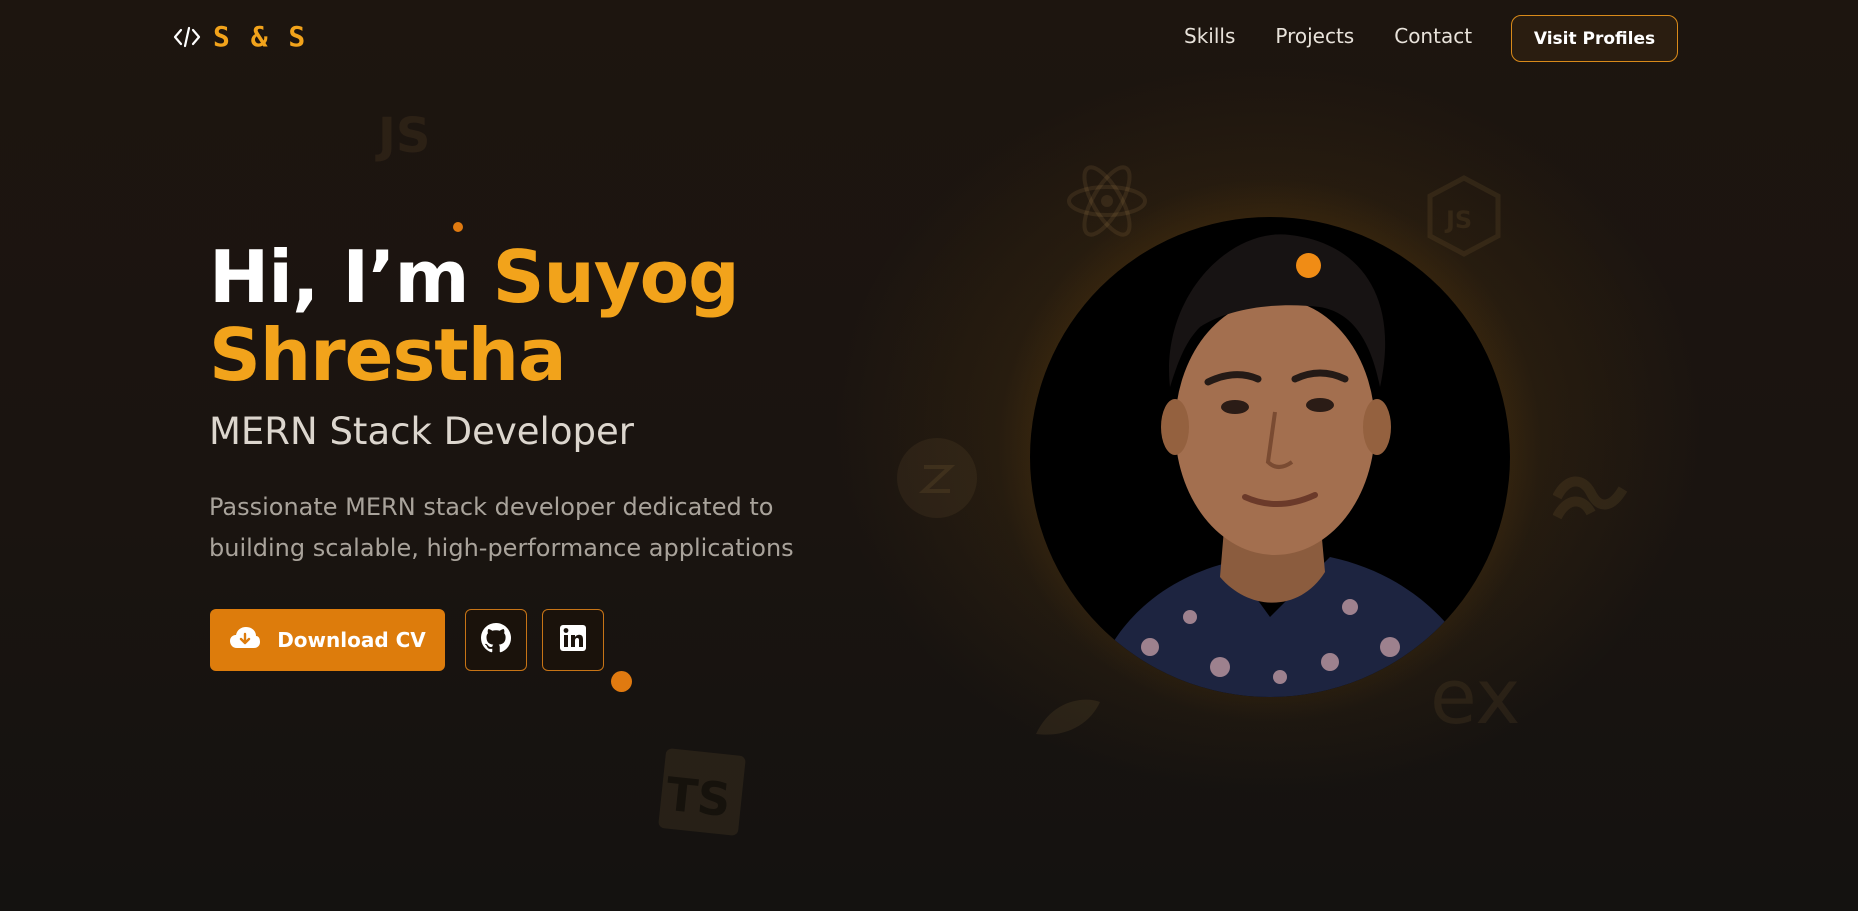 Image resolution: width=1858 pixels, height=911 pixels. Describe the element at coordinates (245, 640) in the screenshot. I see `cloud-download-icon` at that location.